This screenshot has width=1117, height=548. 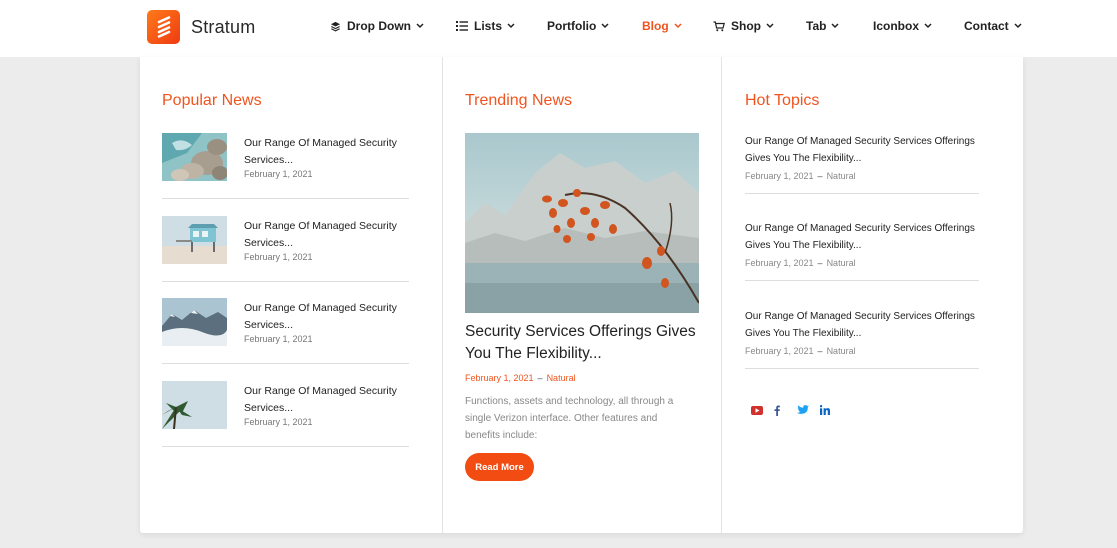 I want to click on snowy-mountains-image, so click(x=194, y=322).